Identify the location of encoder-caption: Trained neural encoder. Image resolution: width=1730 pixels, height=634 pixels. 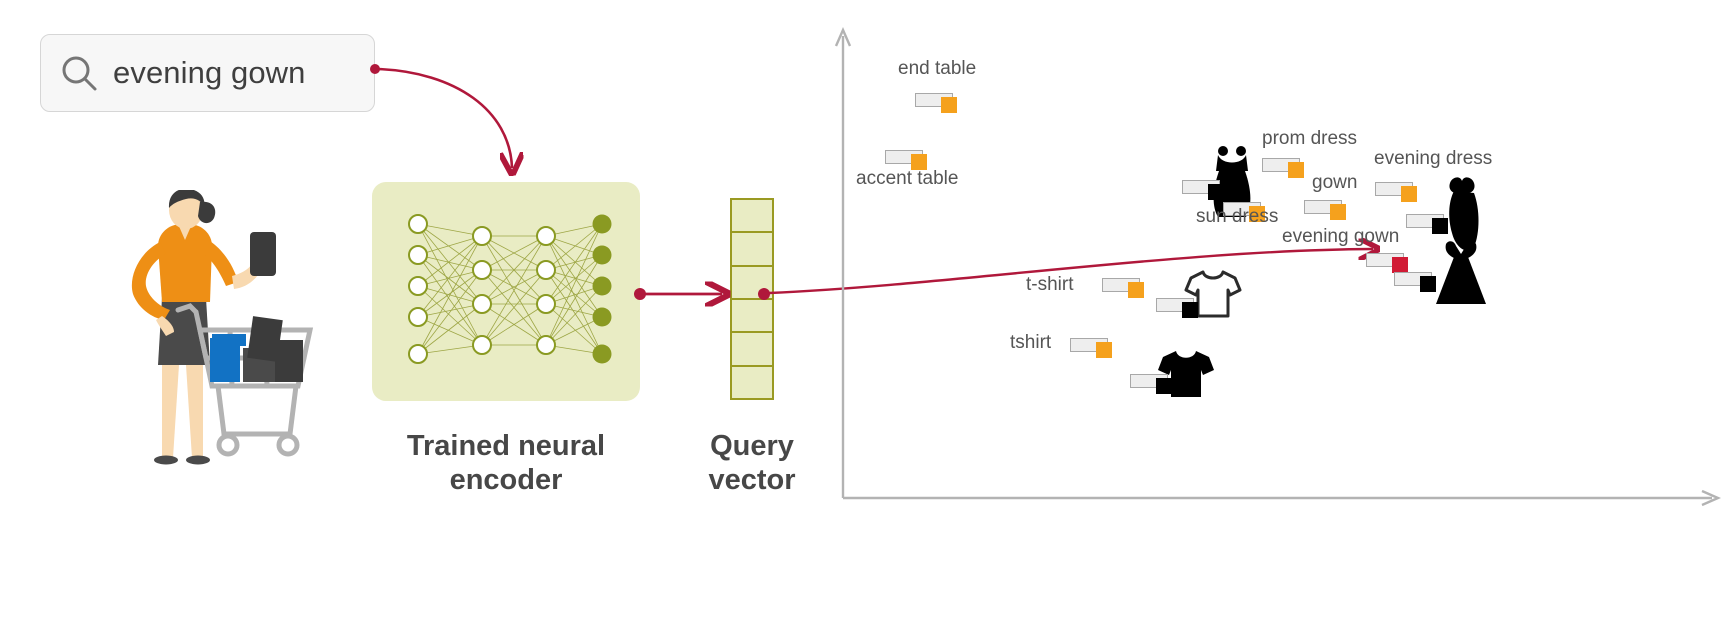
(506, 463).